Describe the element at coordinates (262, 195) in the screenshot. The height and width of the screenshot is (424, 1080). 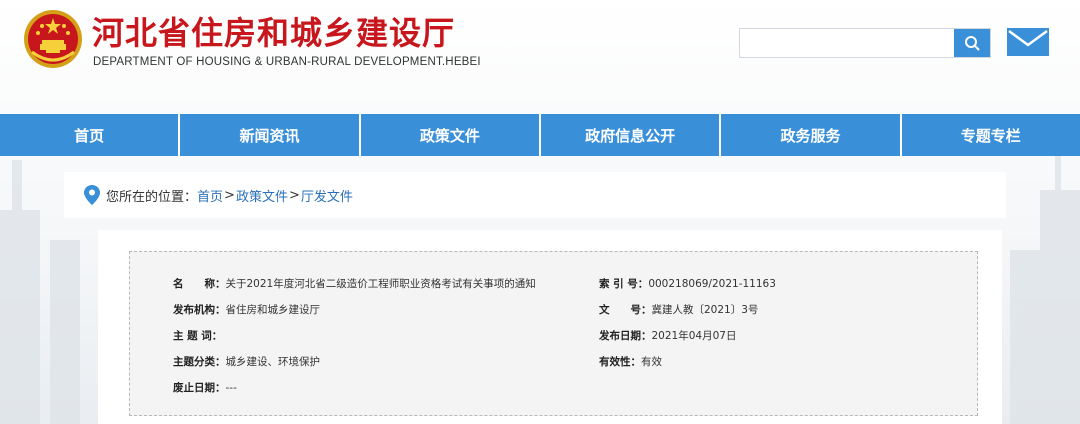
I see `breadcrumb-item-policy: 政策文件` at that location.